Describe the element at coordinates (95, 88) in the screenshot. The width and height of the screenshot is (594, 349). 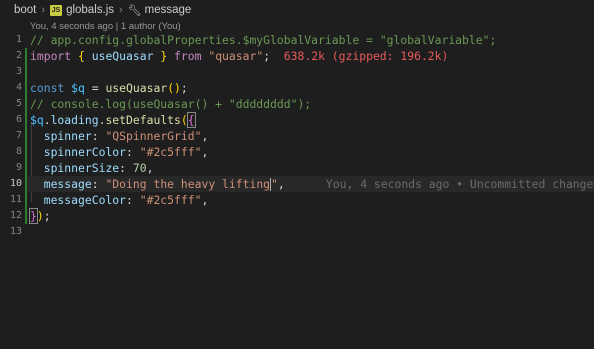
I see `operator: =` at that location.